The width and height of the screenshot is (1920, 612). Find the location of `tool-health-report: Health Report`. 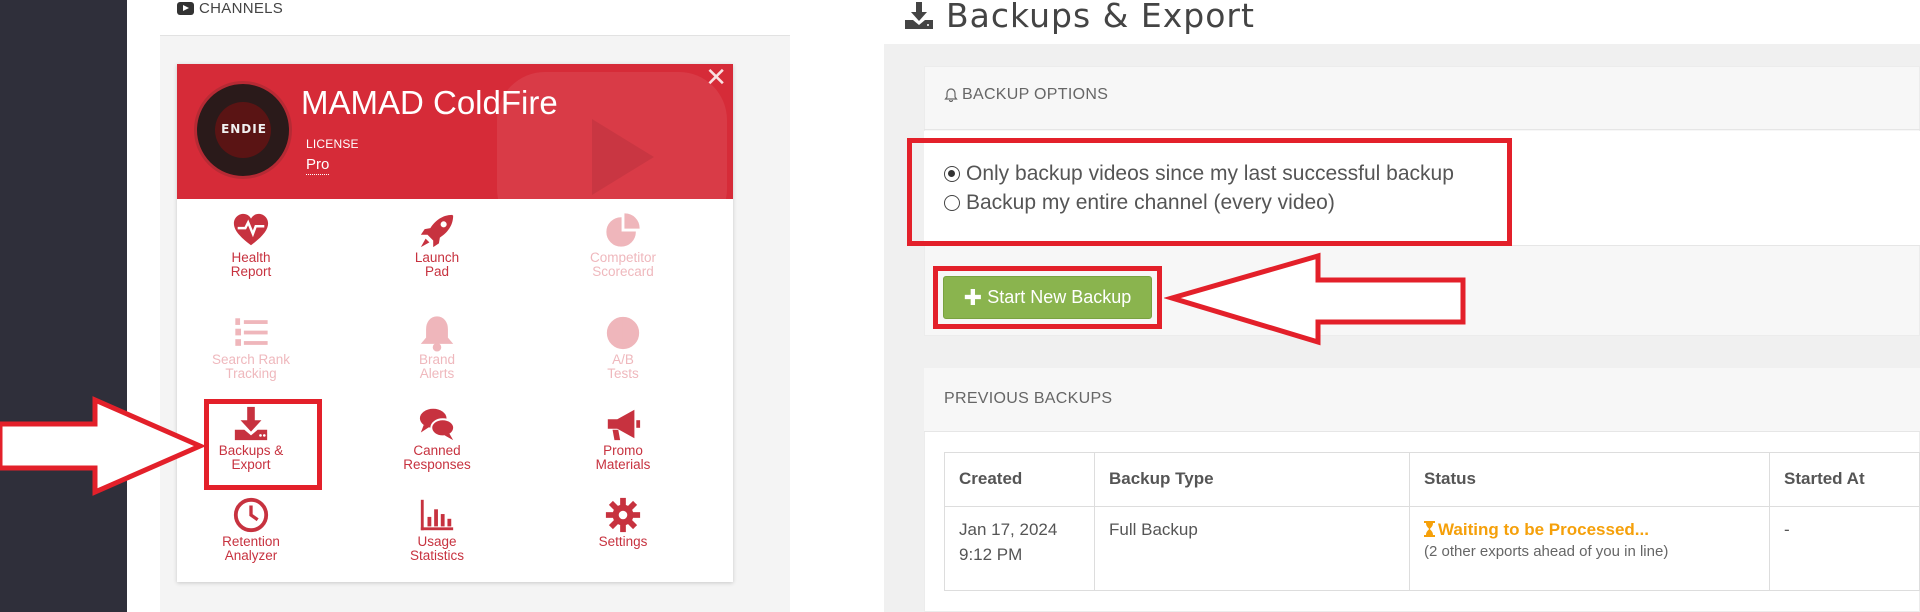

tool-health-report: Health Report is located at coordinates (251, 245).